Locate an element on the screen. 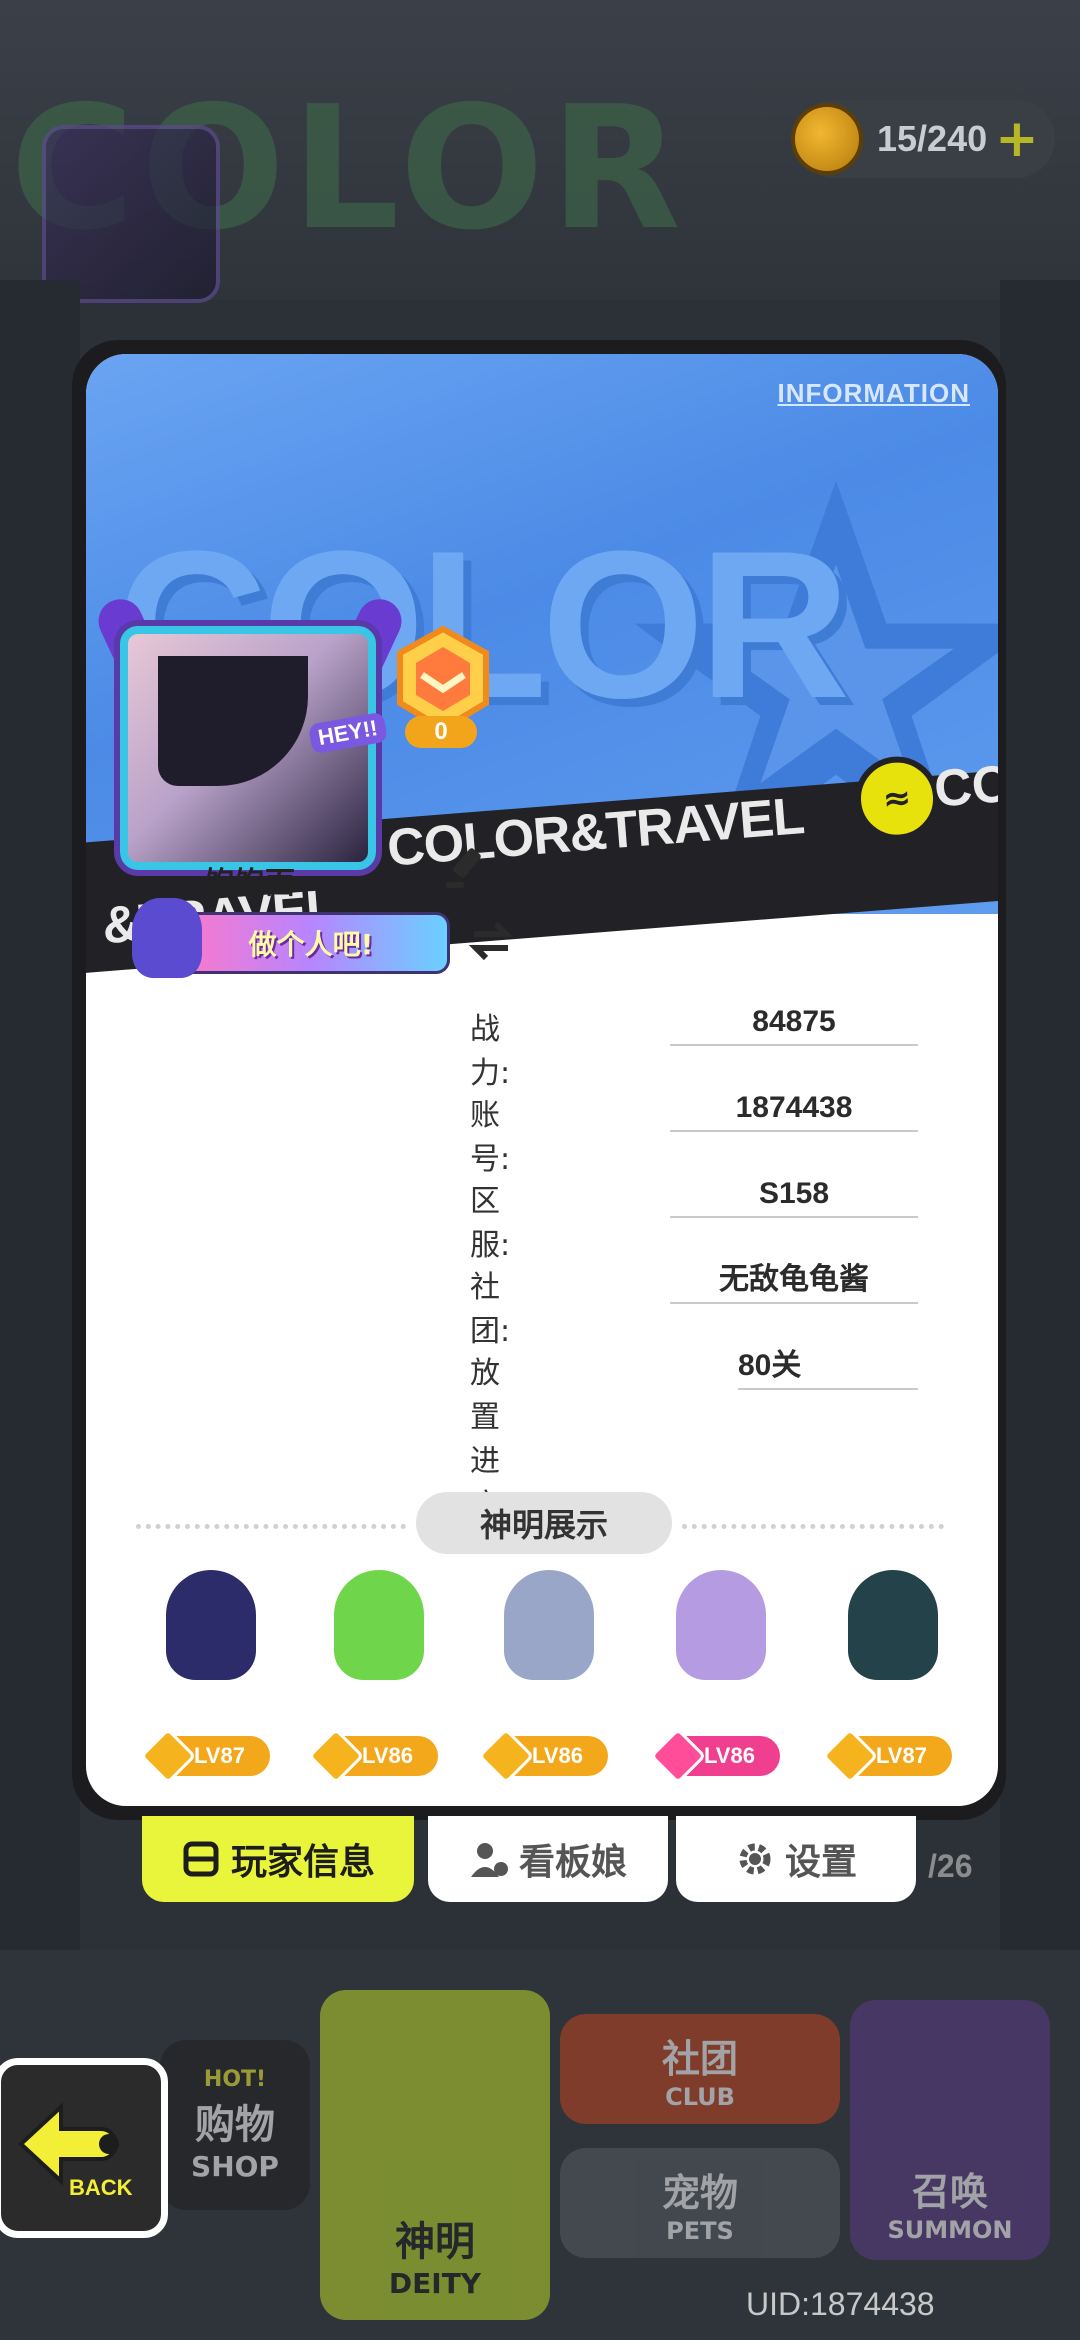 This screenshot has width=1080, height=2340. background-left-panel is located at coordinates (40, 1130).